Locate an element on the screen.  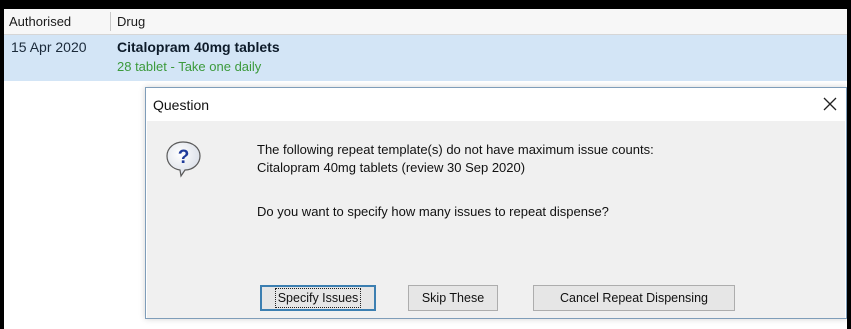
window-frame-top is located at coordinates (425, 4).